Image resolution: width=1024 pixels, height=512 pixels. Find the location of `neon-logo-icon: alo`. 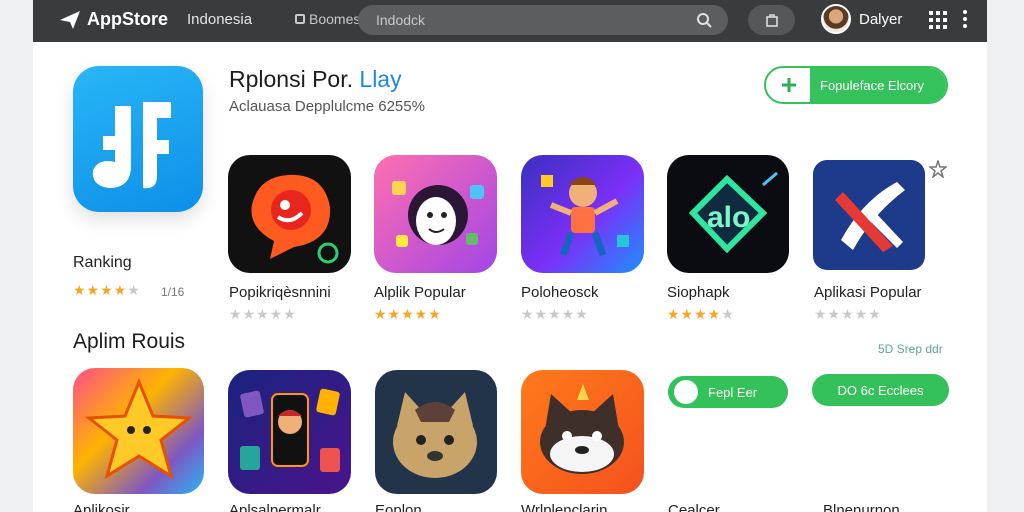

neon-logo-icon: alo is located at coordinates (733, 212).